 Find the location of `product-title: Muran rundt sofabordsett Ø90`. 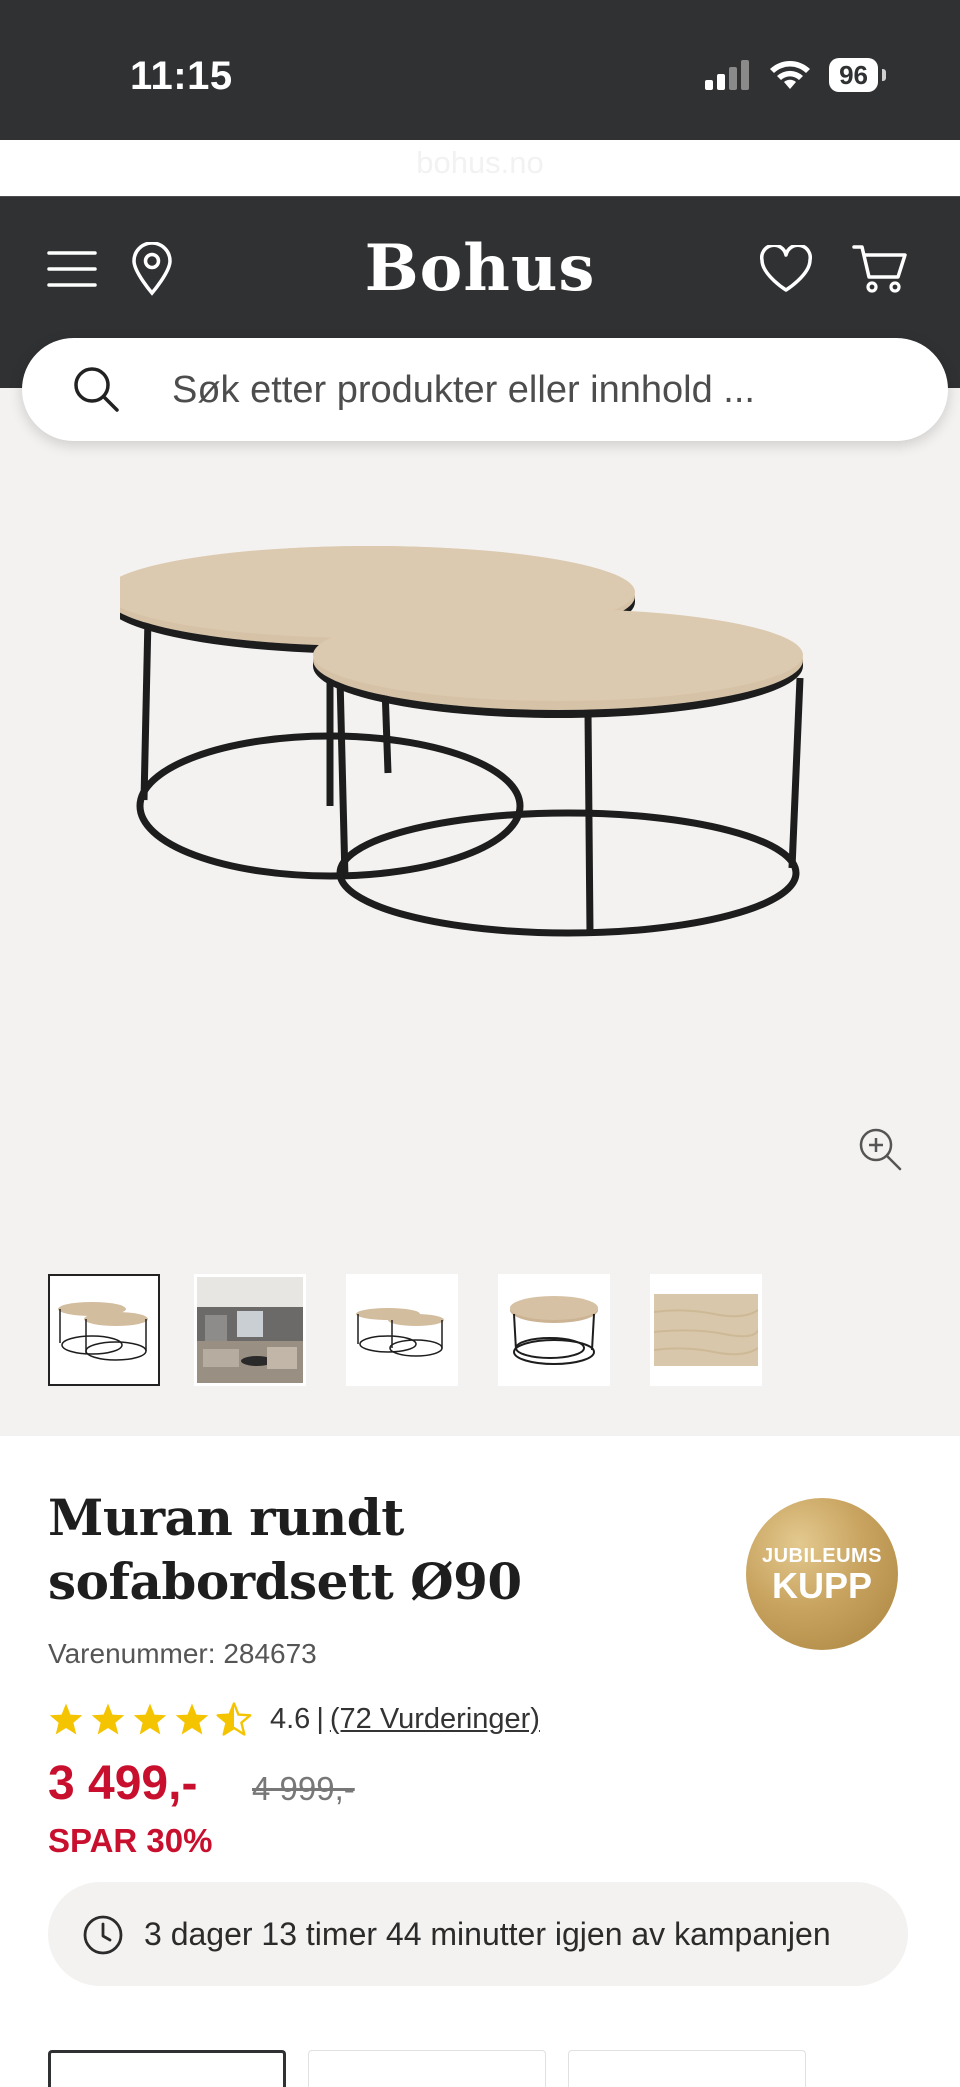

product-title: Muran rundt sofabordsett Ø90 is located at coordinates (285, 1549).